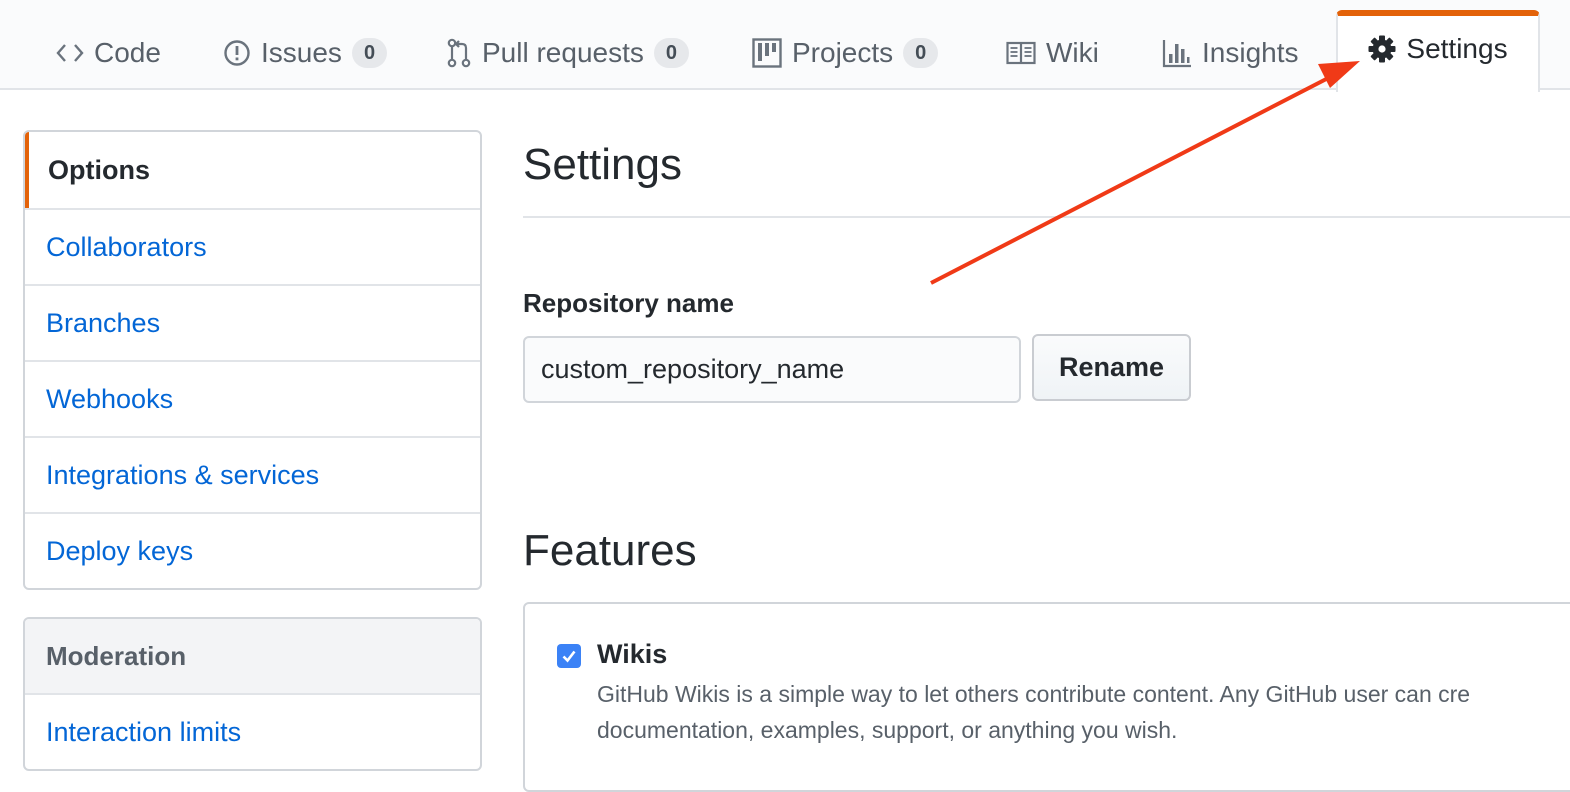 Image resolution: width=1570 pixels, height=792 pixels. What do you see at coordinates (1021, 53) in the screenshot?
I see `book-icon` at bounding box center [1021, 53].